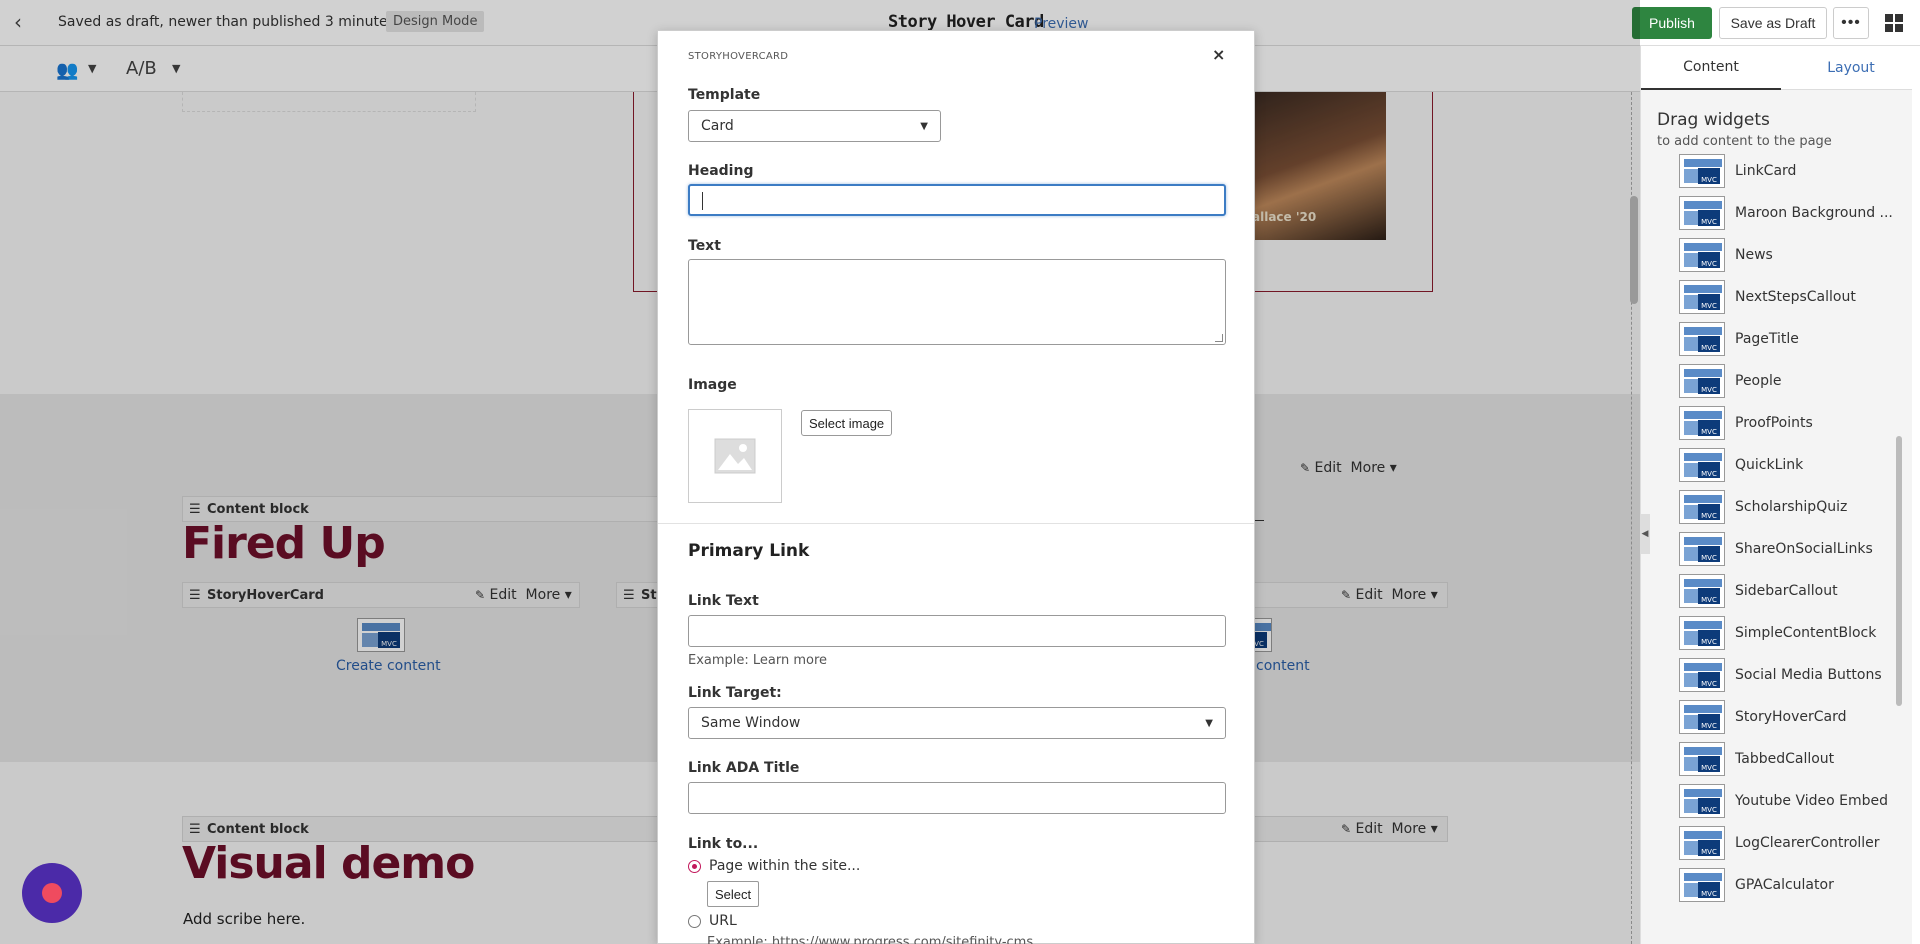  Describe the element at coordinates (1811, 801) in the screenshot. I see `widget-item-label: Youtube Video Embed` at that location.